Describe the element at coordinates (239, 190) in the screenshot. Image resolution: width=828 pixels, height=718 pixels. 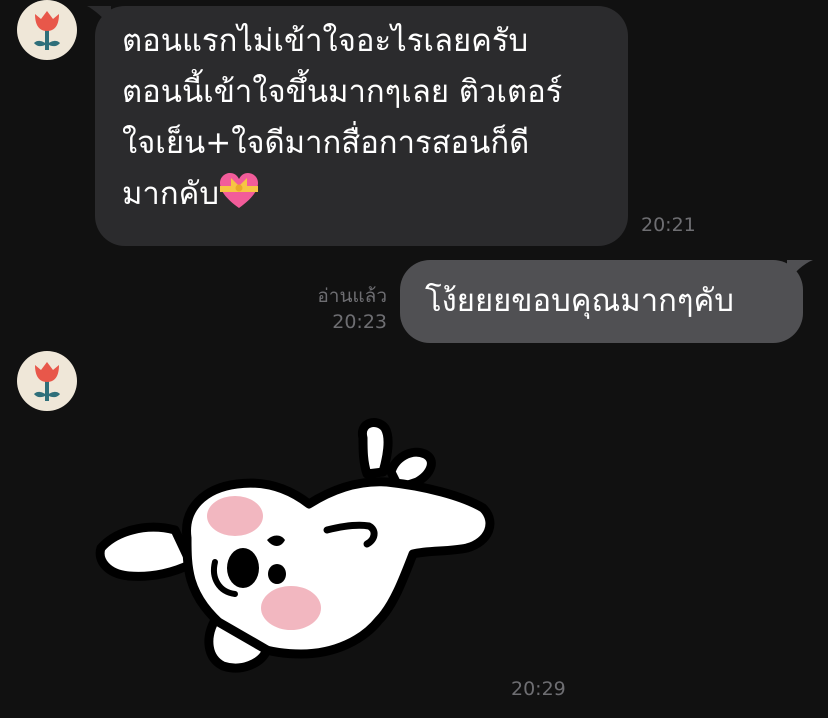
I see `heart-with-ribbon-icon` at that location.